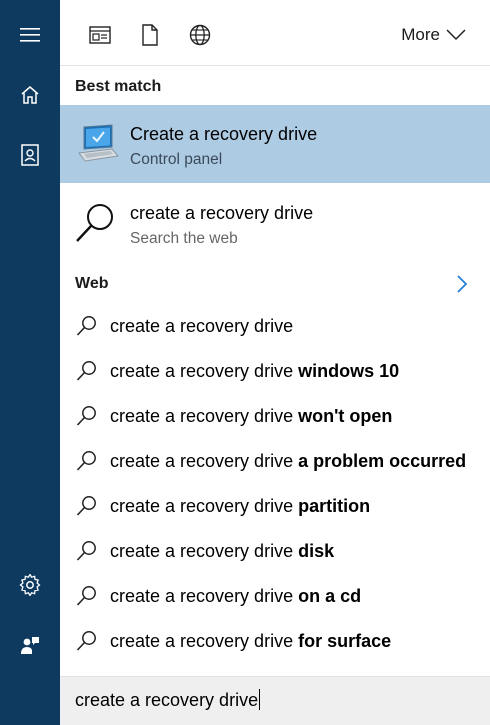 This screenshot has width=490, height=725. I want to click on suggestion-completion: a problem occurred, so click(382, 460).